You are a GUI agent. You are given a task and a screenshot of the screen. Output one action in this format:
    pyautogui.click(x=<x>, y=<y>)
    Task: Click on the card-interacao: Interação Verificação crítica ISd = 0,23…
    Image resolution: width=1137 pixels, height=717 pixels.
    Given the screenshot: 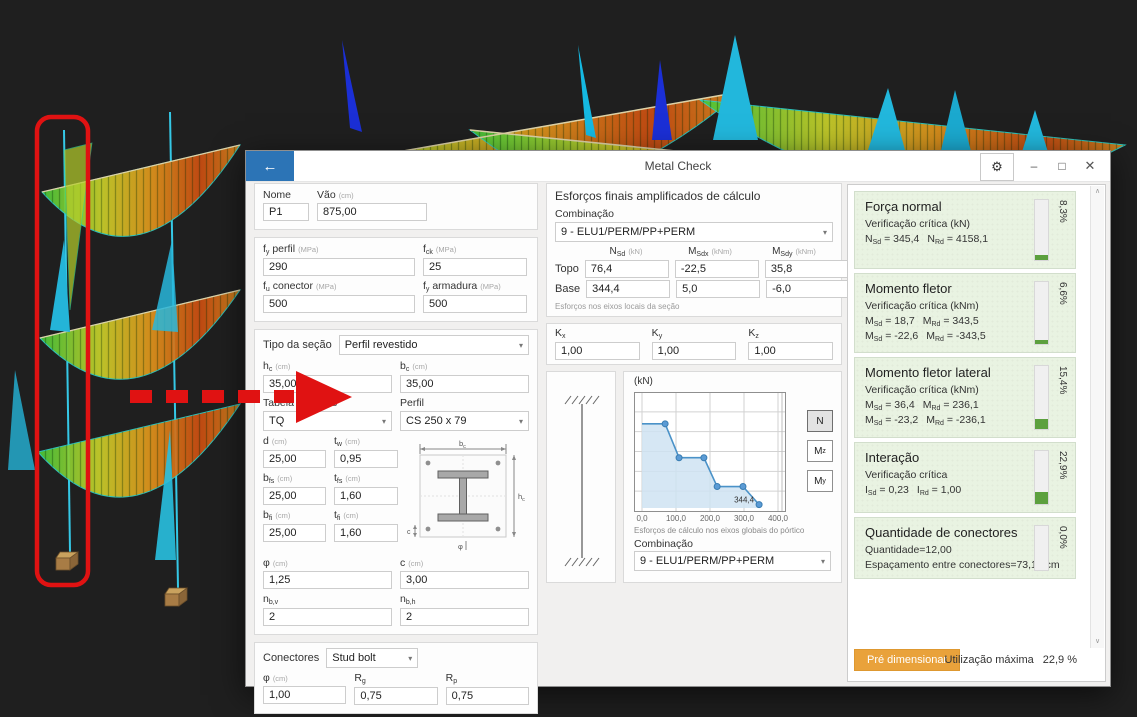 What is the action you would take?
    pyautogui.click(x=965, y=477)
    